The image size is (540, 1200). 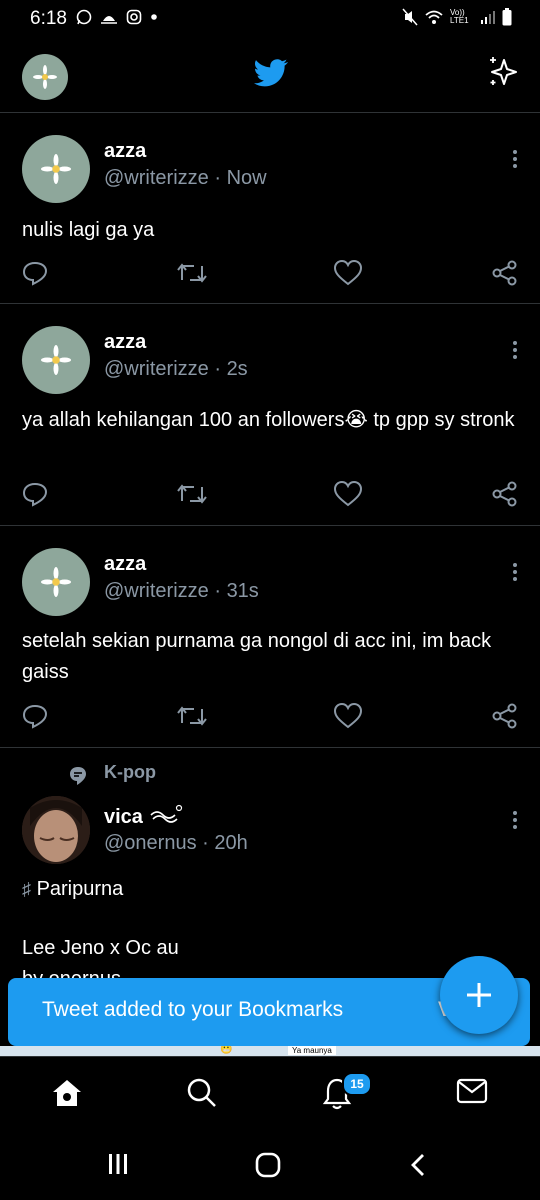 I want to click on signal-icon, so click(x=488, y=17).